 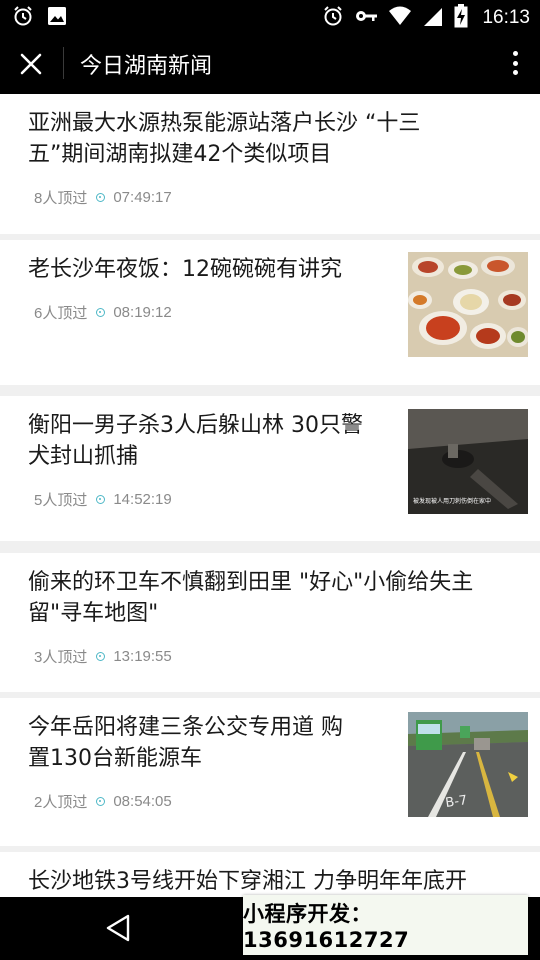 What do you see at coordinates (195, 441) in the screenshot?
I see `news-title: 衡阳一男子杀3人后躲山林 30只警 犬封山抓捕` at bounding box center [195, 441].